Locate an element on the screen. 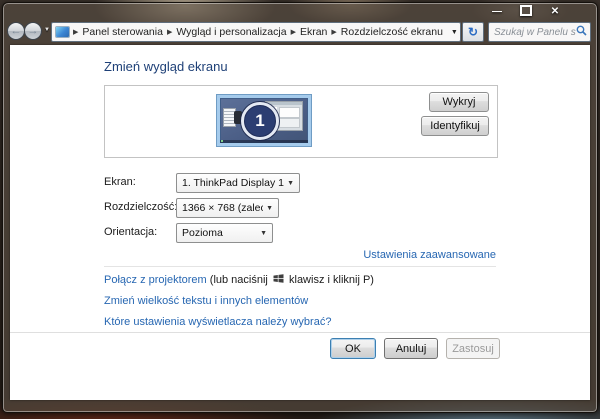  display-select-value: 1. ThinkPad Display 1366x768 is located at coordinates (233, 183).